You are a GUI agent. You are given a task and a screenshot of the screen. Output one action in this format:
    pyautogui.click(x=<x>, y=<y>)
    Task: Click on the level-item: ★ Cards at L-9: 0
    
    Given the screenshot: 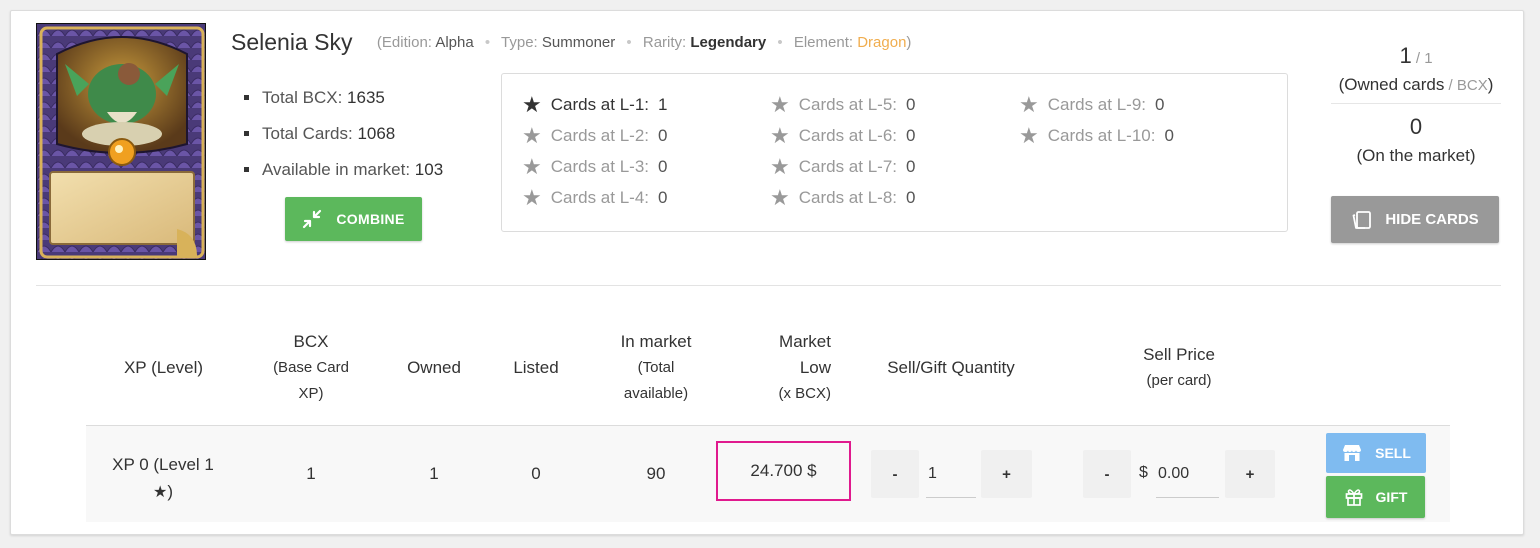 What is the action you would take?
    pyautogui.click(x=1091, y=105)
    